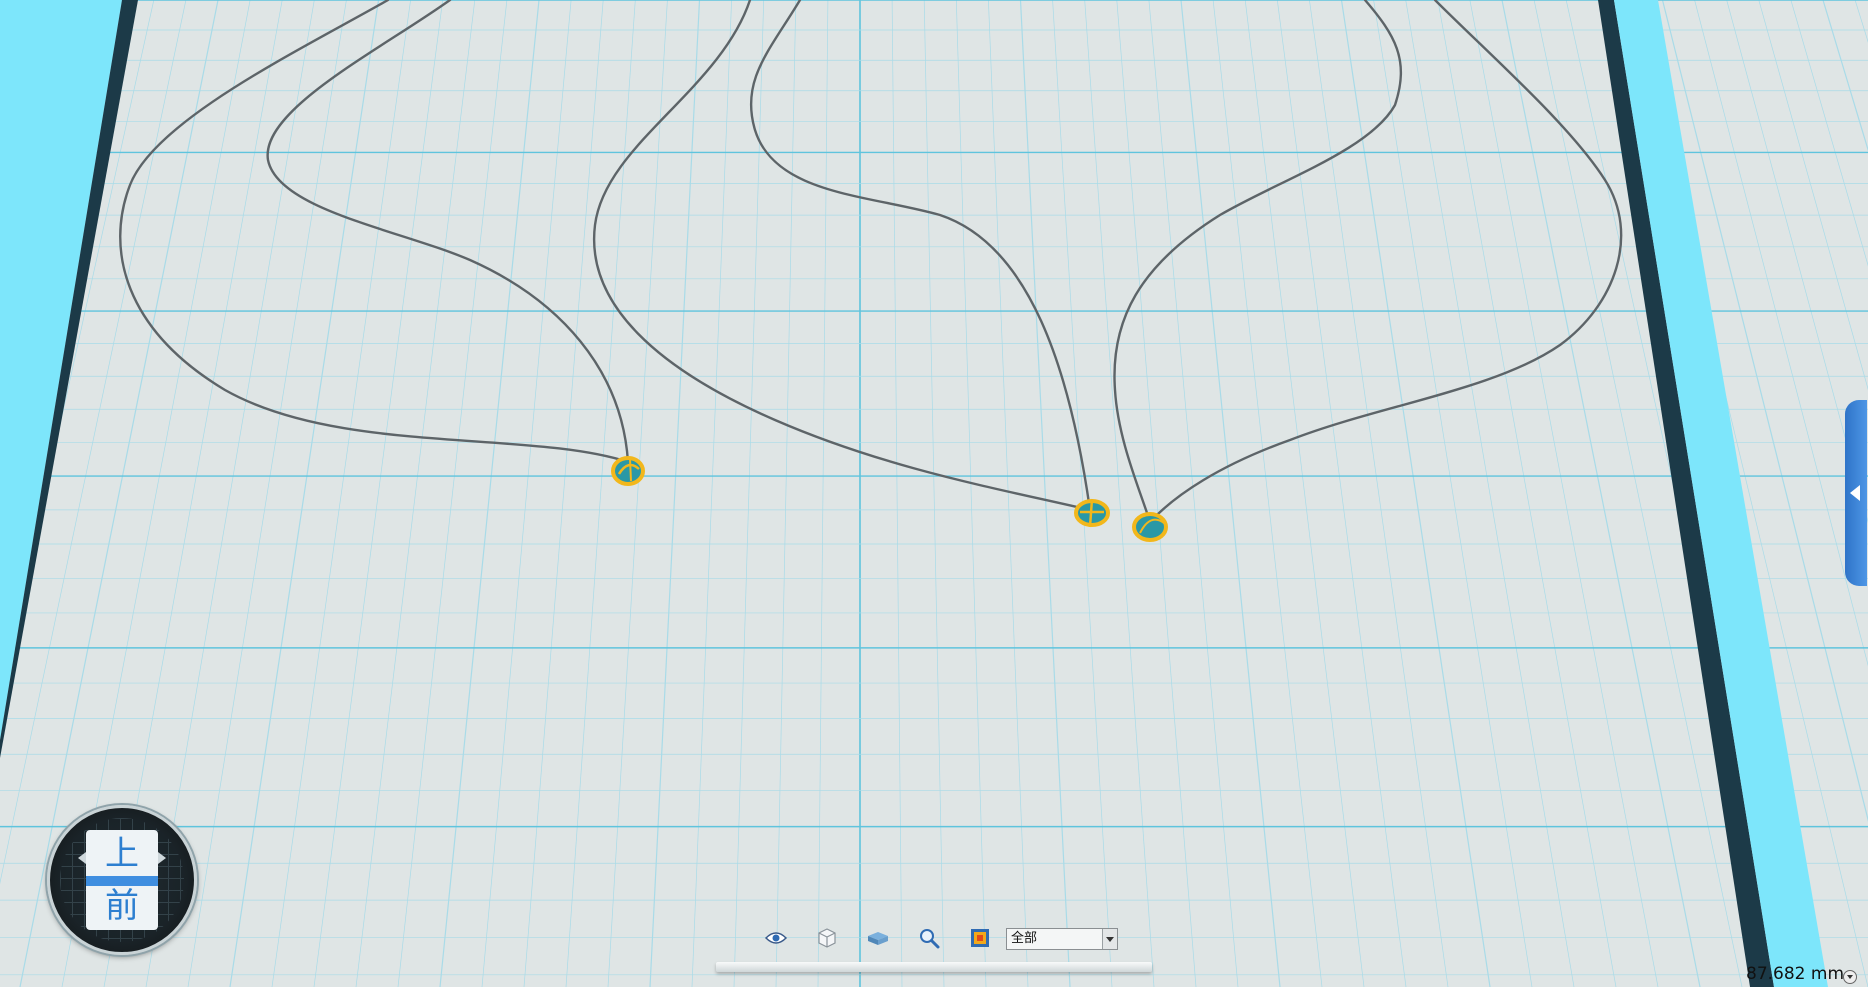 The image size is (1868, 987). What do you see at coordinates (878, 938) in the screenshot?
I see `shaded-plate-icon` at bounding box center [878, 938].